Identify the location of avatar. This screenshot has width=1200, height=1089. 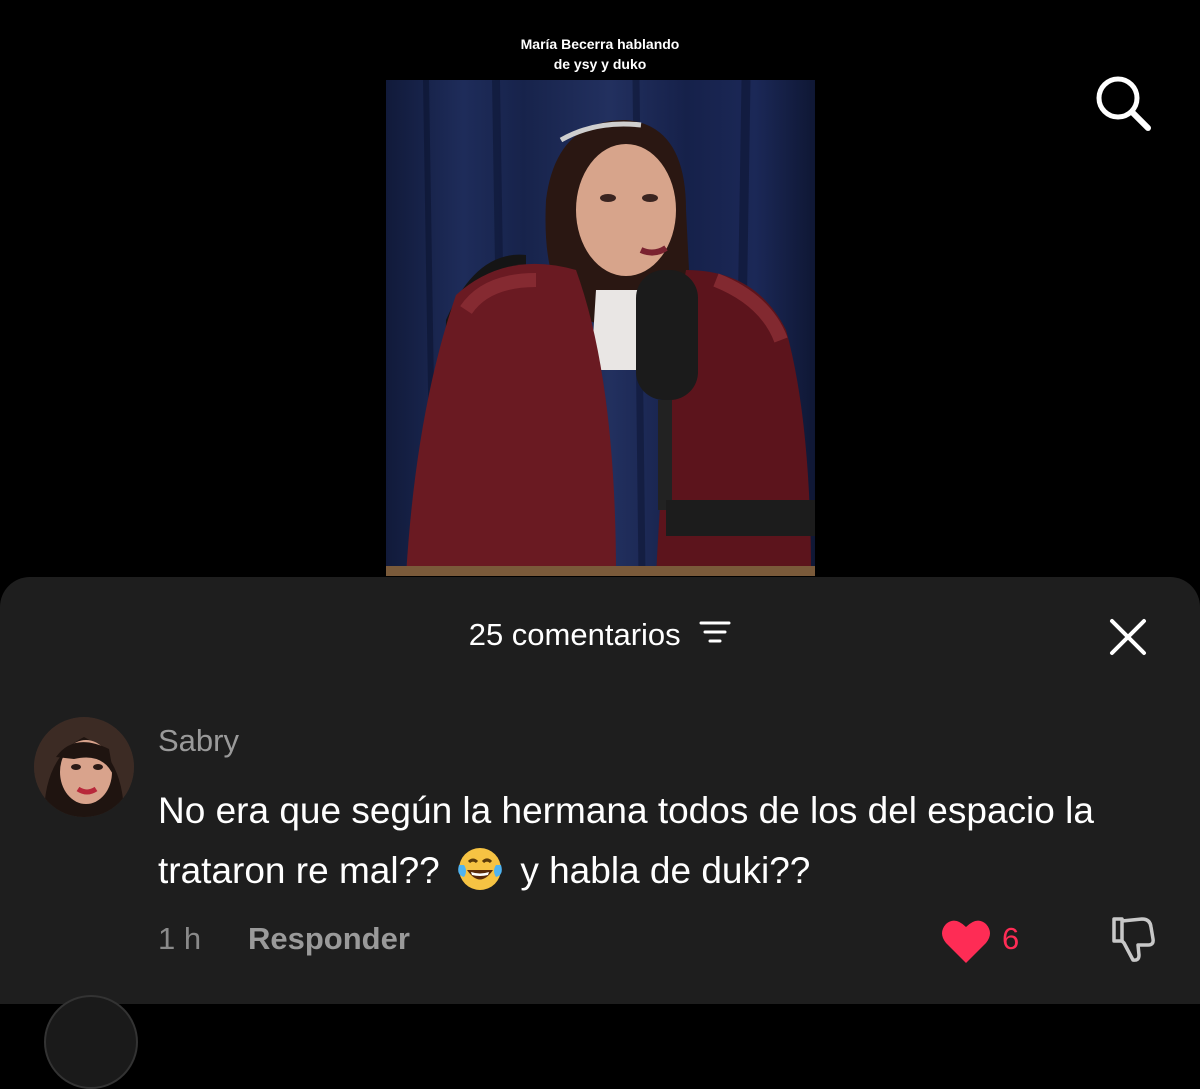
(84, 767).